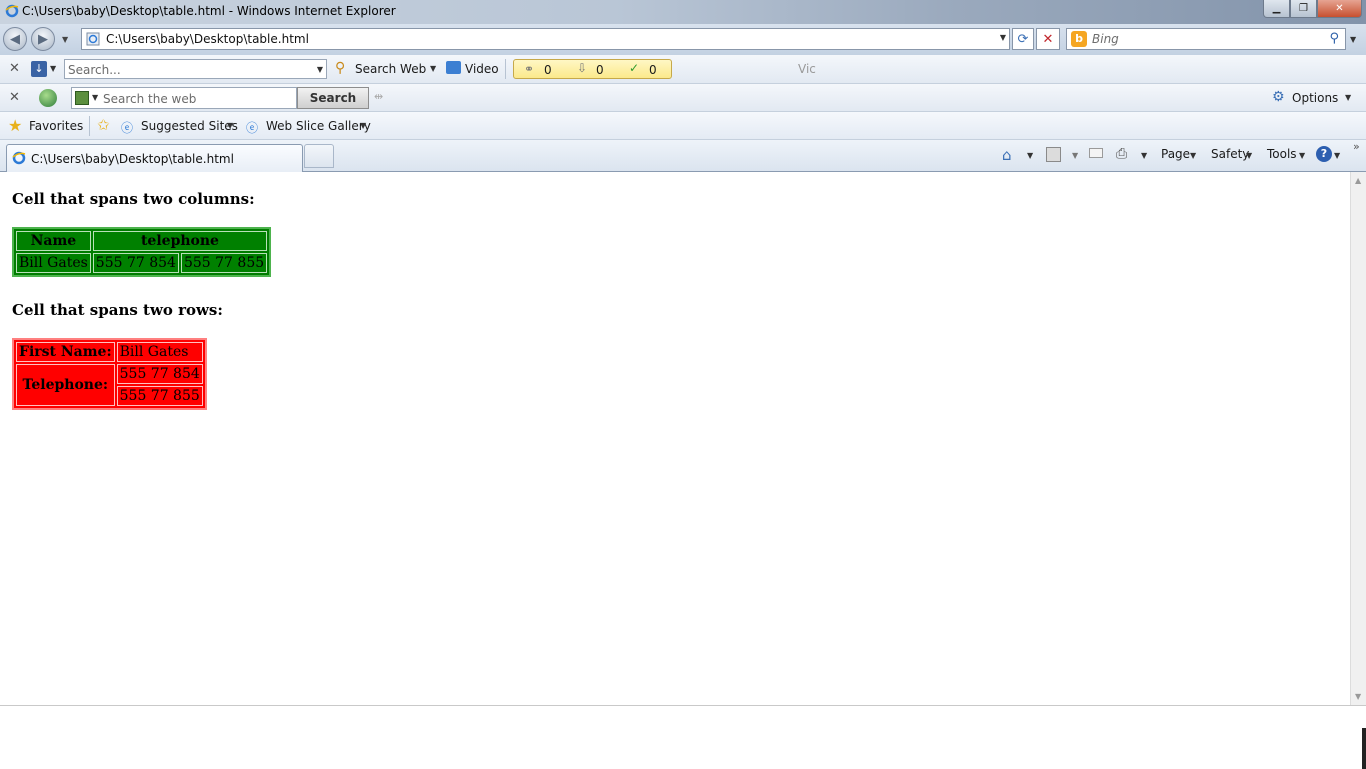 The image size is (1366, 769). What do you see at coordinates (1096, 153) in the screenshot?
I see `mail-icon` at bounding box center [1096, 153].